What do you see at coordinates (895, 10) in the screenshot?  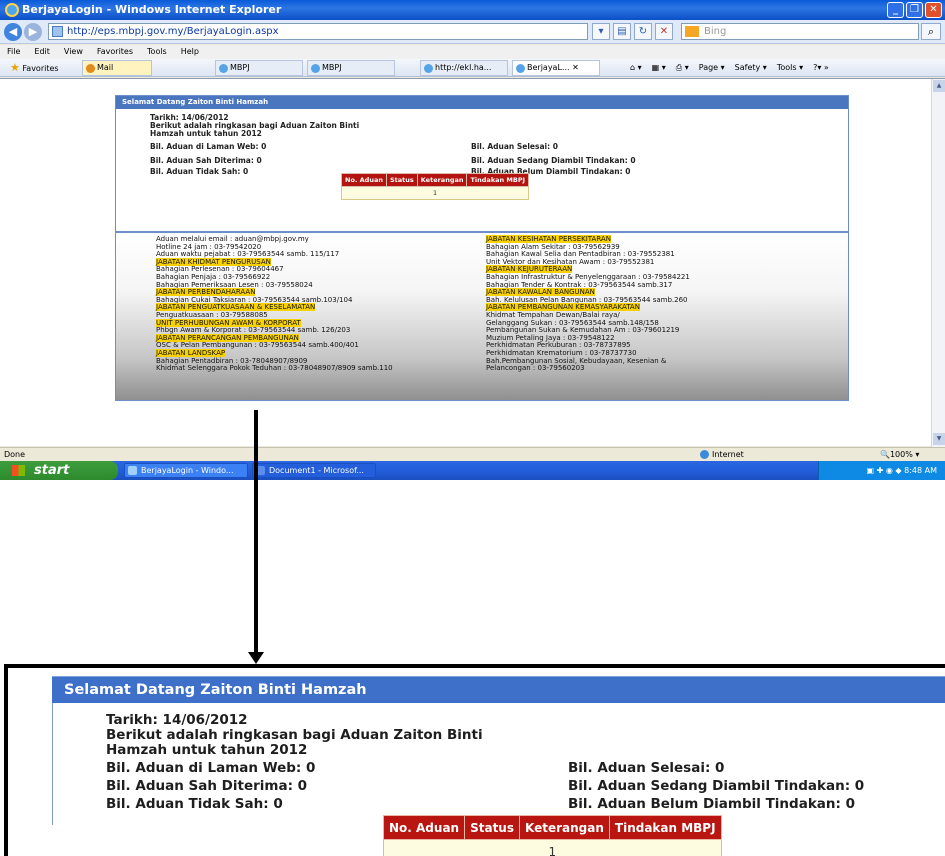 I see `minimize-button: _` at bounding box center [895, 10].